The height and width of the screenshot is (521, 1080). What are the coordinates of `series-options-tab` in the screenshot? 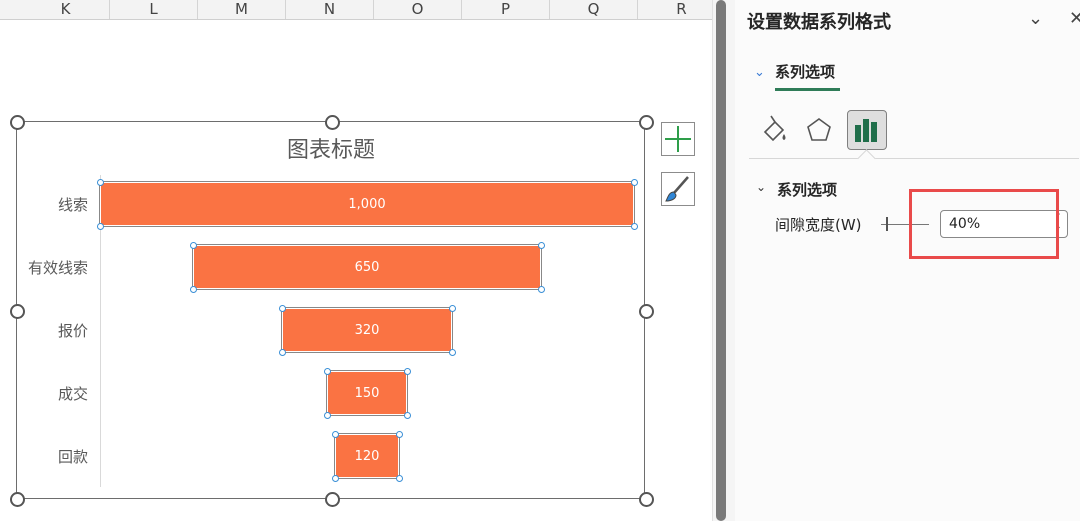 It's located at (867, 130).